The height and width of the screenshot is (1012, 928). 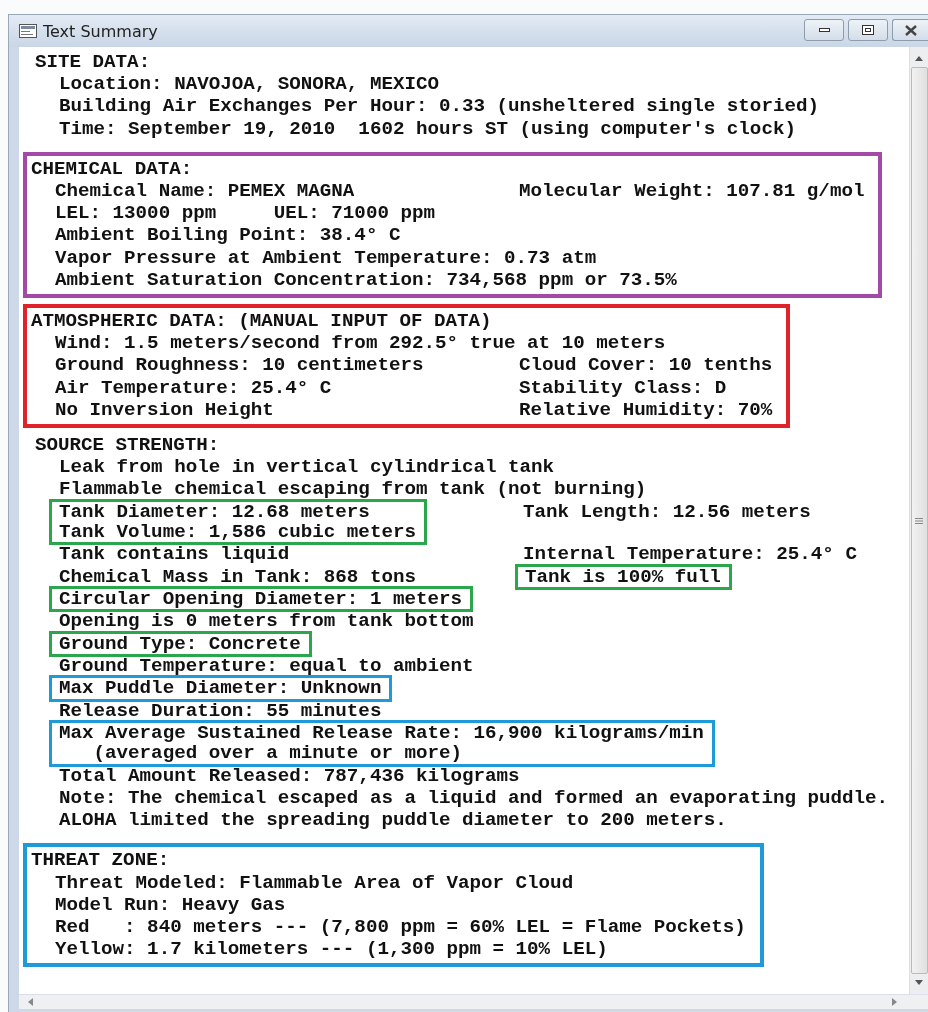 I want to click on summary-line: Opening is 0 meters from tank bottom, so click(x=266, y=621).